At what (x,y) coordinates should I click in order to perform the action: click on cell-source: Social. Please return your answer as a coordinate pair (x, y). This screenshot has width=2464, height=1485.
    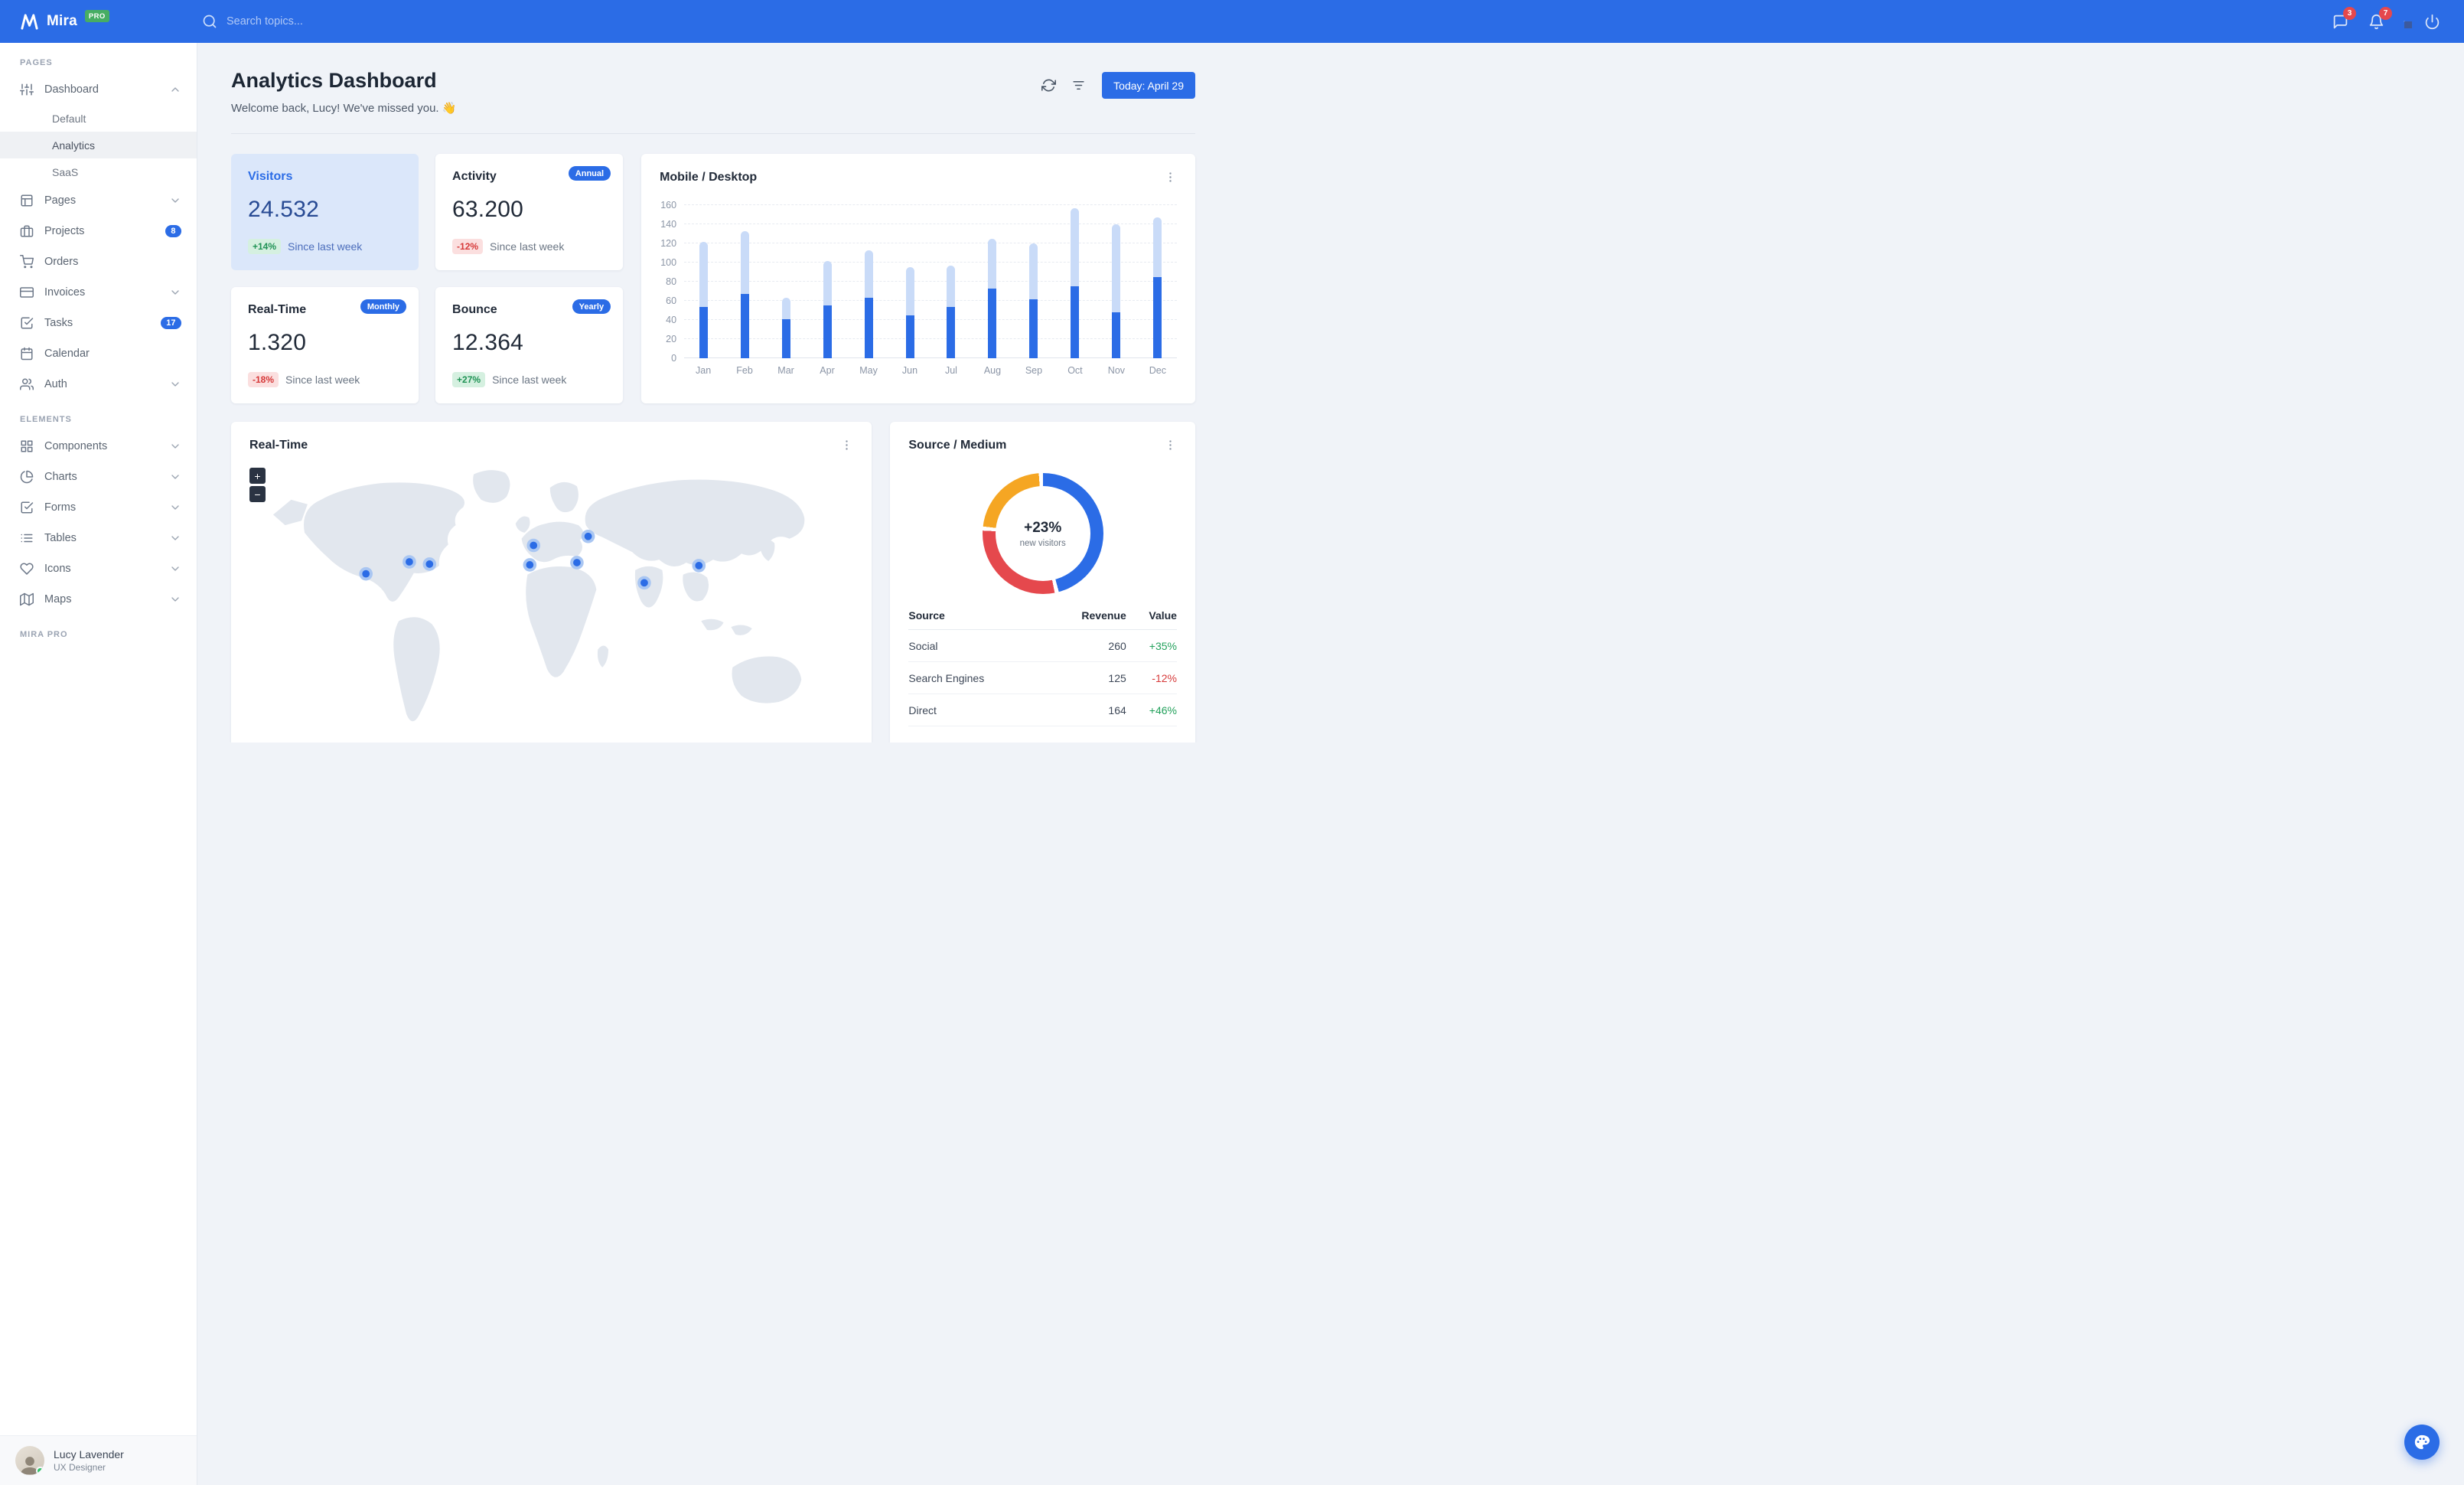
    Looking at the image, I should click on (977, 645).